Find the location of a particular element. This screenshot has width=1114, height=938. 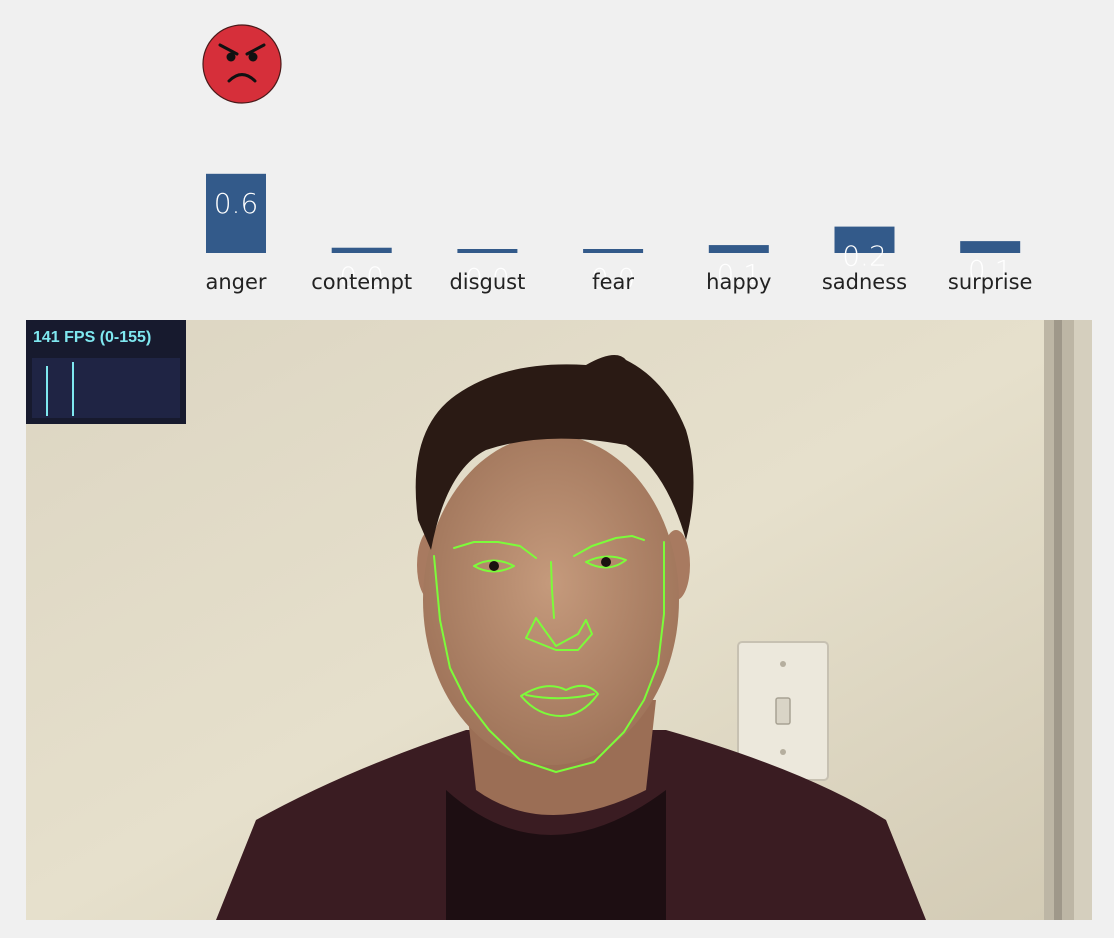

fps-panel: 141 FPS (0-155) is located at coordinates (106, 372).